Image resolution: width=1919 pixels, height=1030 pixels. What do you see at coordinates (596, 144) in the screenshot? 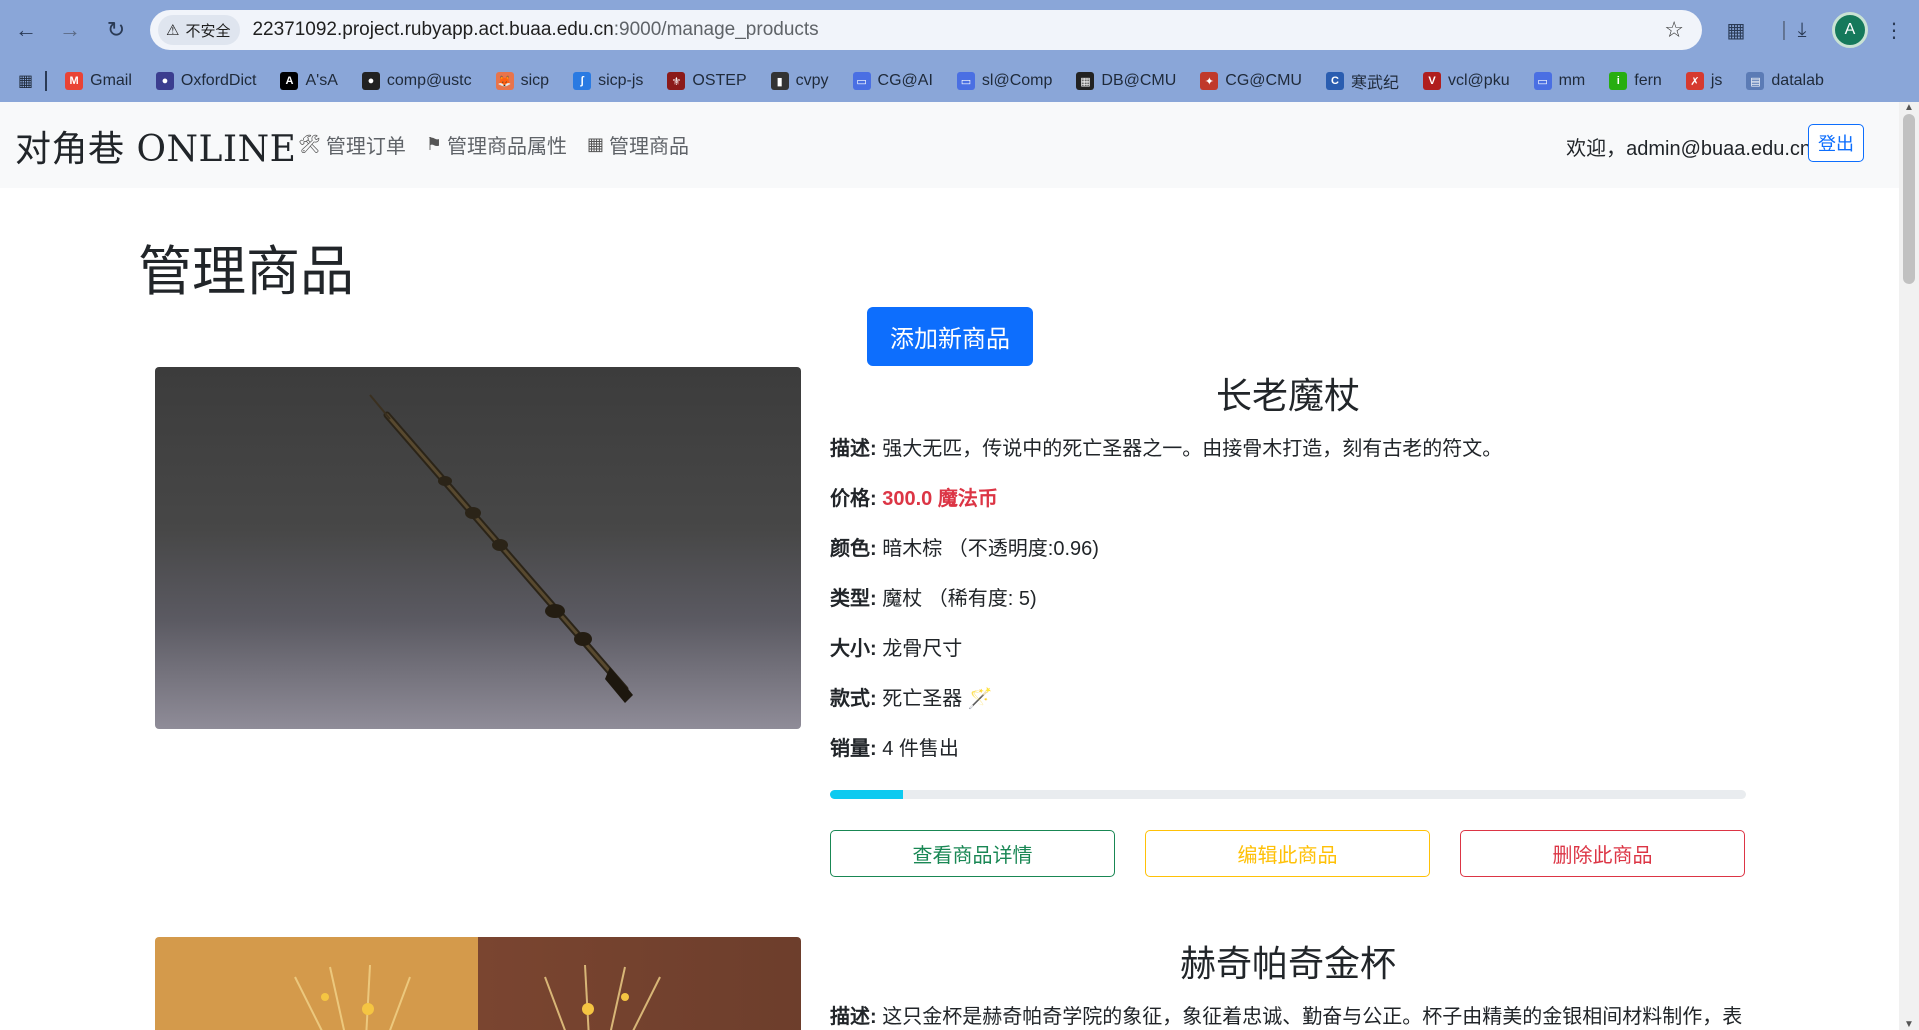
I see `sitemap-icon: ▦` at bounding box center [596, 144].